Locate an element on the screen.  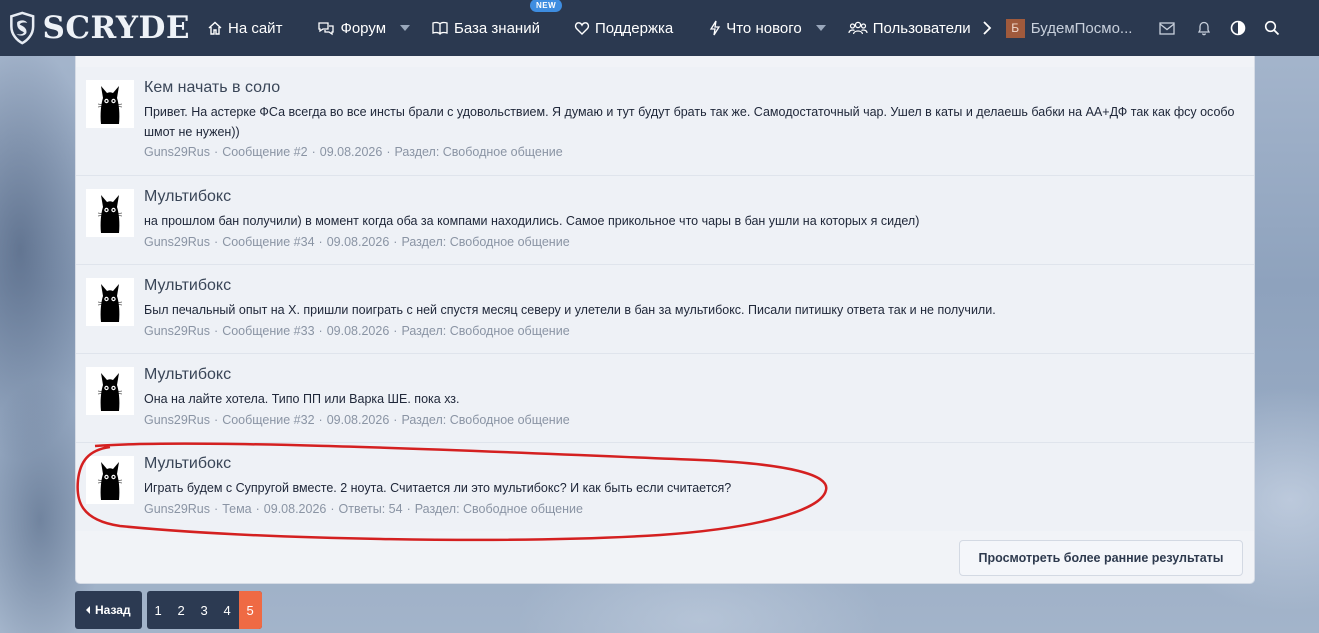
page-link-4: 4 is located at coordinates (227, 610).